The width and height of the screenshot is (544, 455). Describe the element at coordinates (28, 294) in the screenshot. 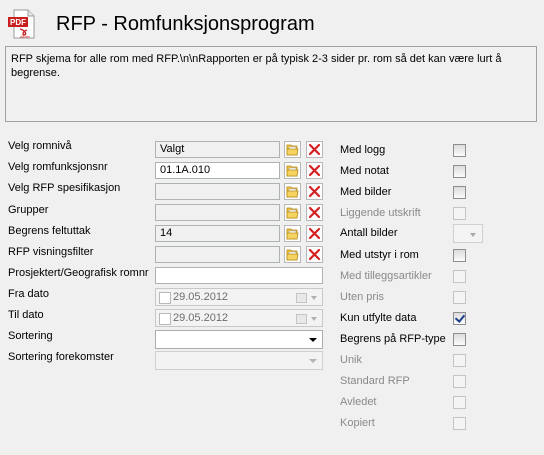

I see `label-fra-dato: Fra dato` at that location.